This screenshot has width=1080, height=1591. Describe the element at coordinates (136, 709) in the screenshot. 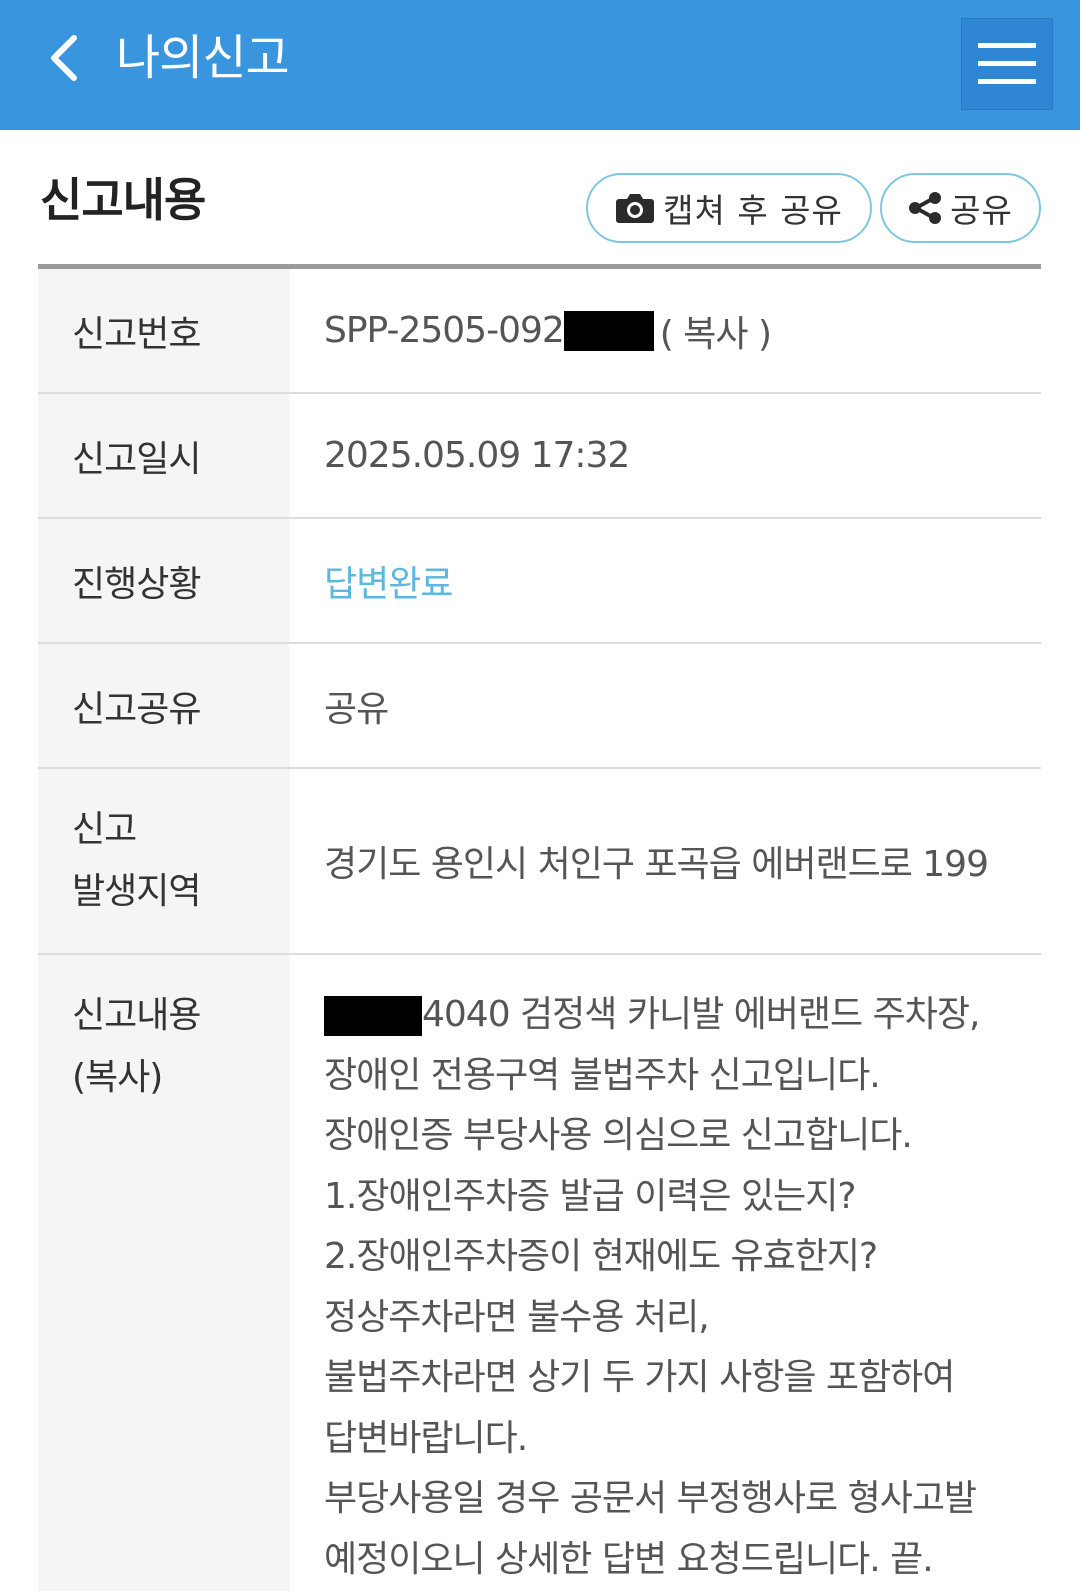

I see `report-sharing-label: 신고공유` at that location.